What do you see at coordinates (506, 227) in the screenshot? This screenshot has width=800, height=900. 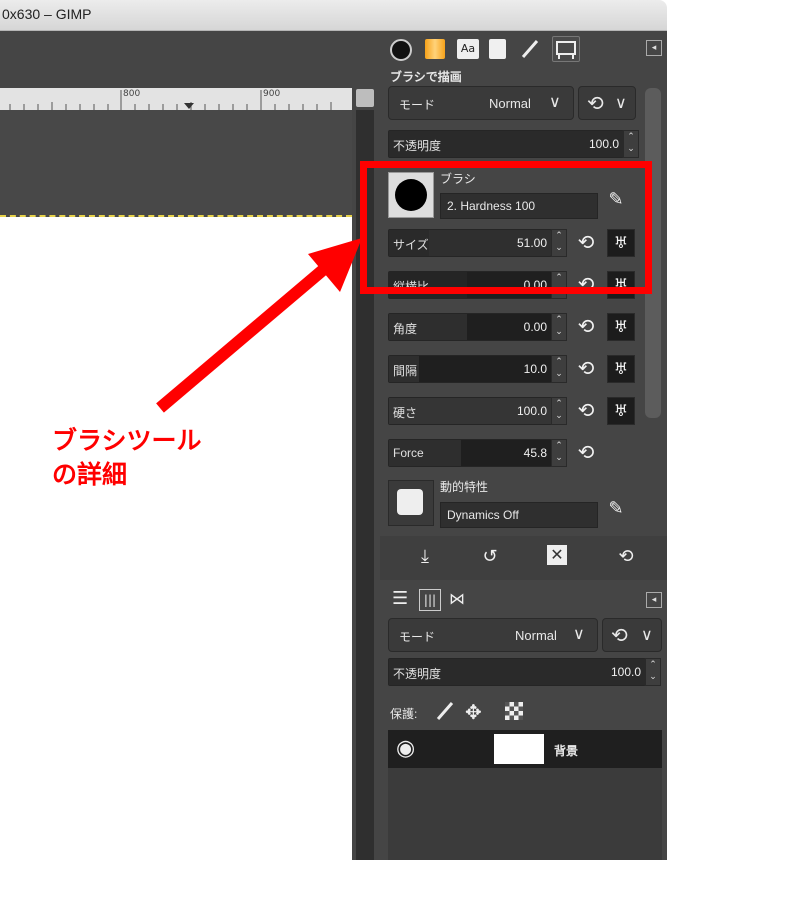 I see `brush-details-highlight` at bounding box center [506, 227].